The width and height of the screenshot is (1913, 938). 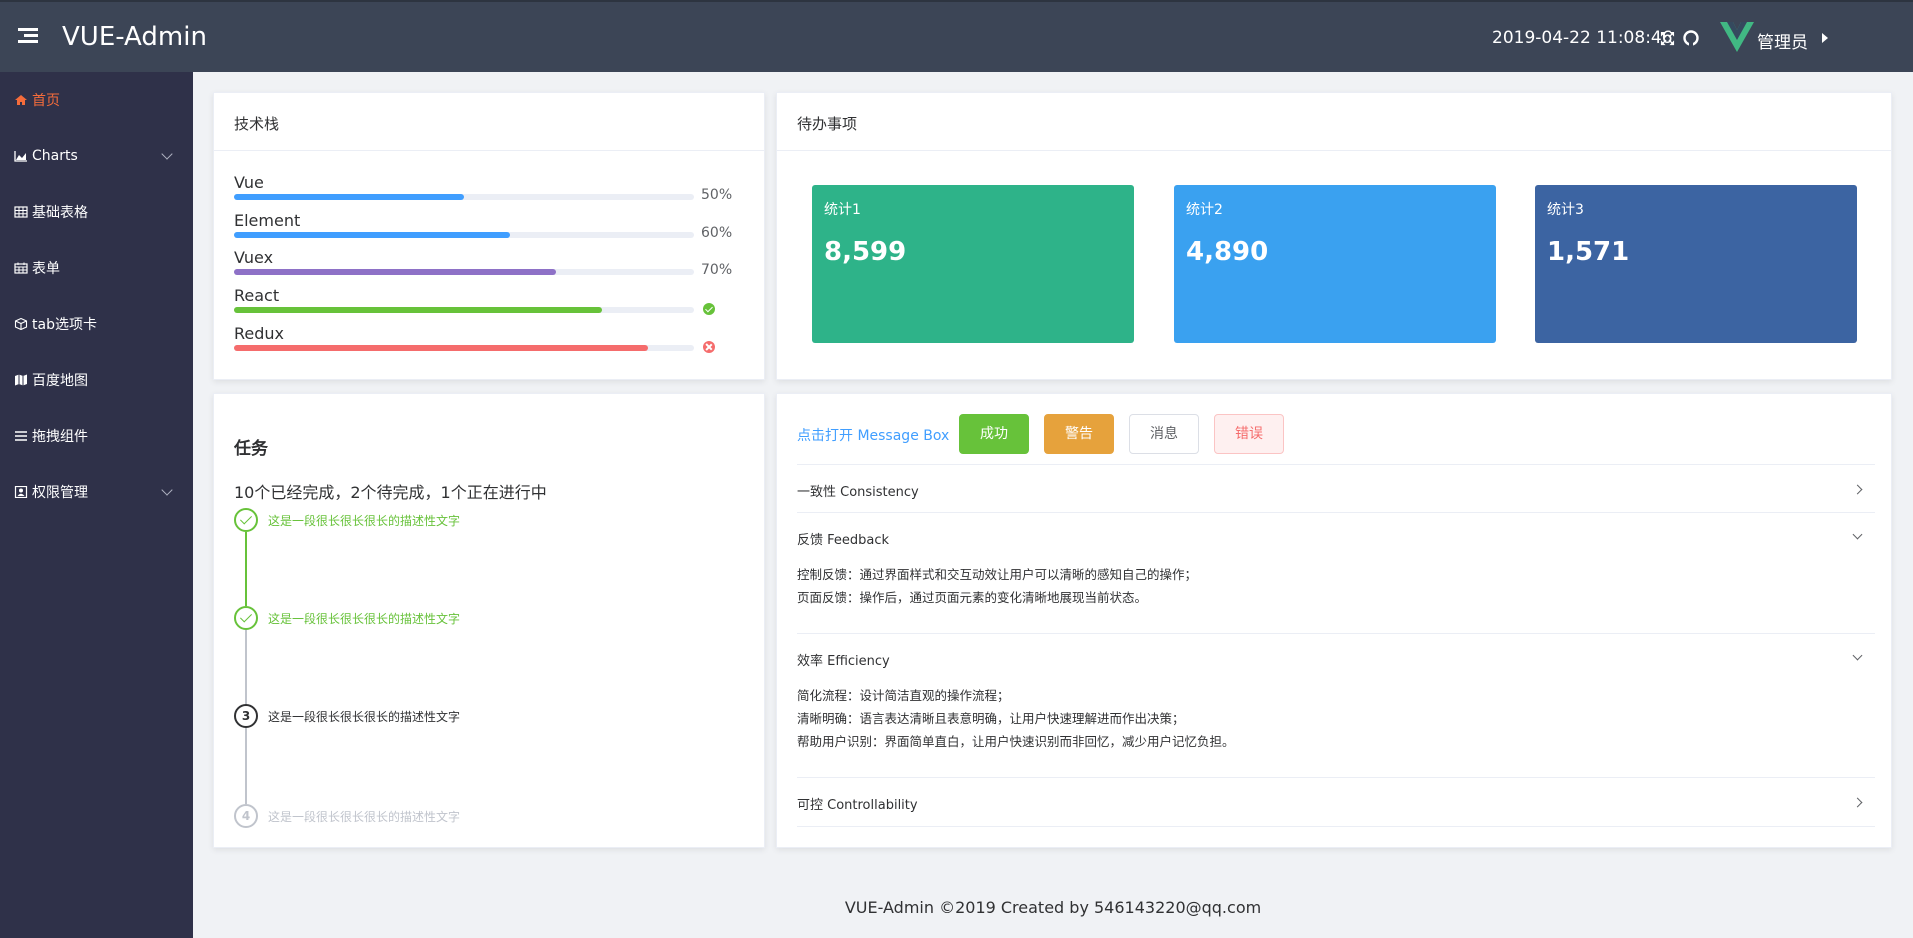 What do you see at coordinates (60, 493) in the screenshot?
I see `sidebar-item-label: 权限管理` at bounding box center [60, 493].